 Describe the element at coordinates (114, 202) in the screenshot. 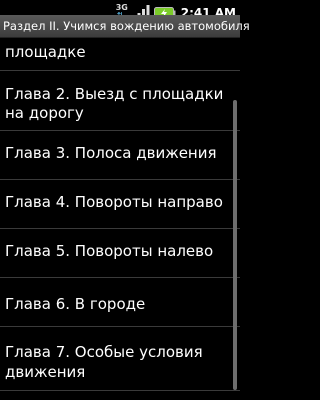

I see `list-item-label: Глава 4. Повороты направо` at that location.